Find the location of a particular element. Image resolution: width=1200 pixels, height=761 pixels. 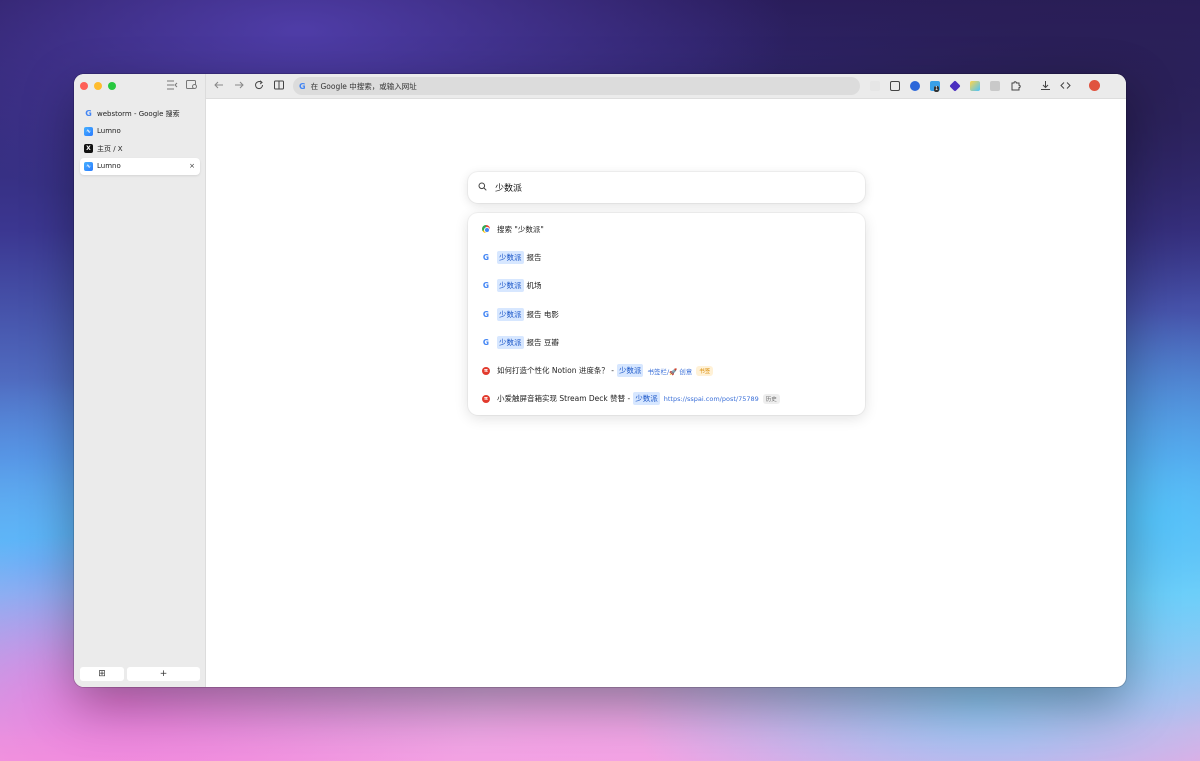

reload-icon is located at coordinates (259, 86).